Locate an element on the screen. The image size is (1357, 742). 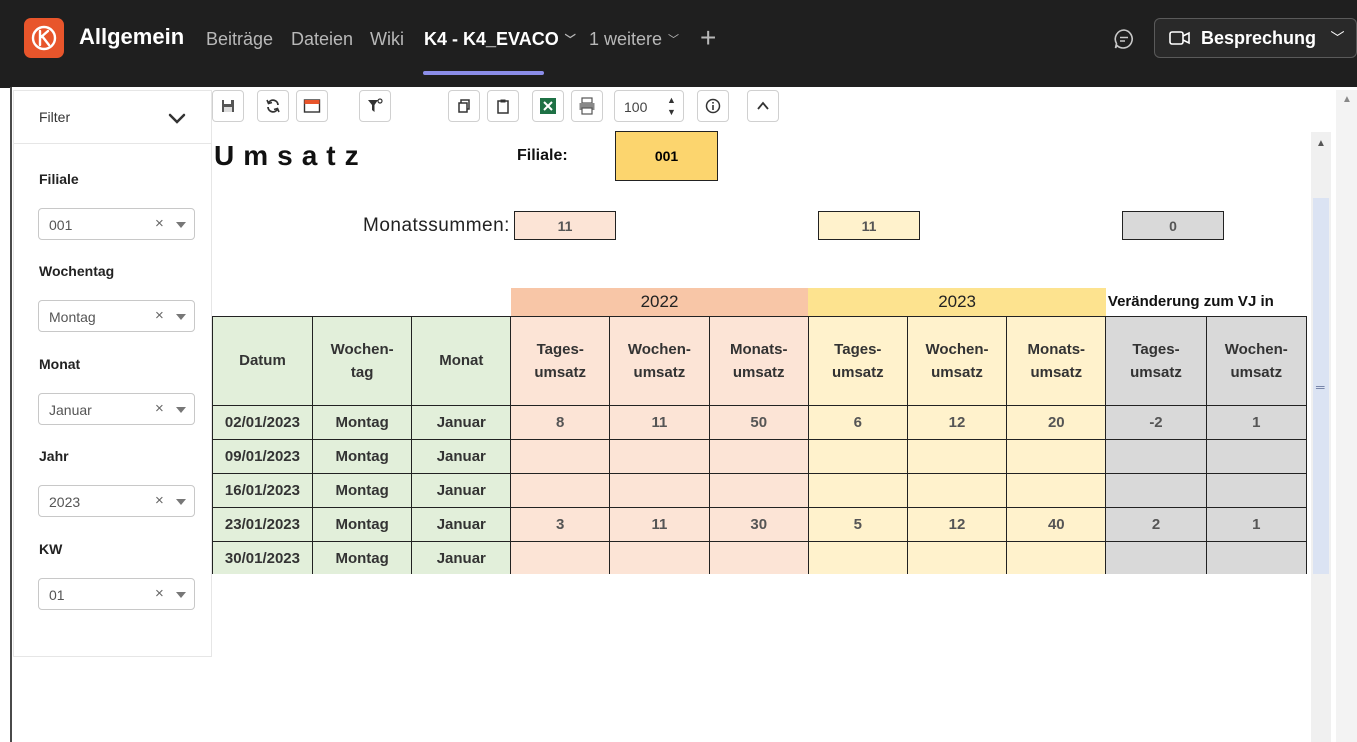
refresh-button is located at coordinates (273, 106).